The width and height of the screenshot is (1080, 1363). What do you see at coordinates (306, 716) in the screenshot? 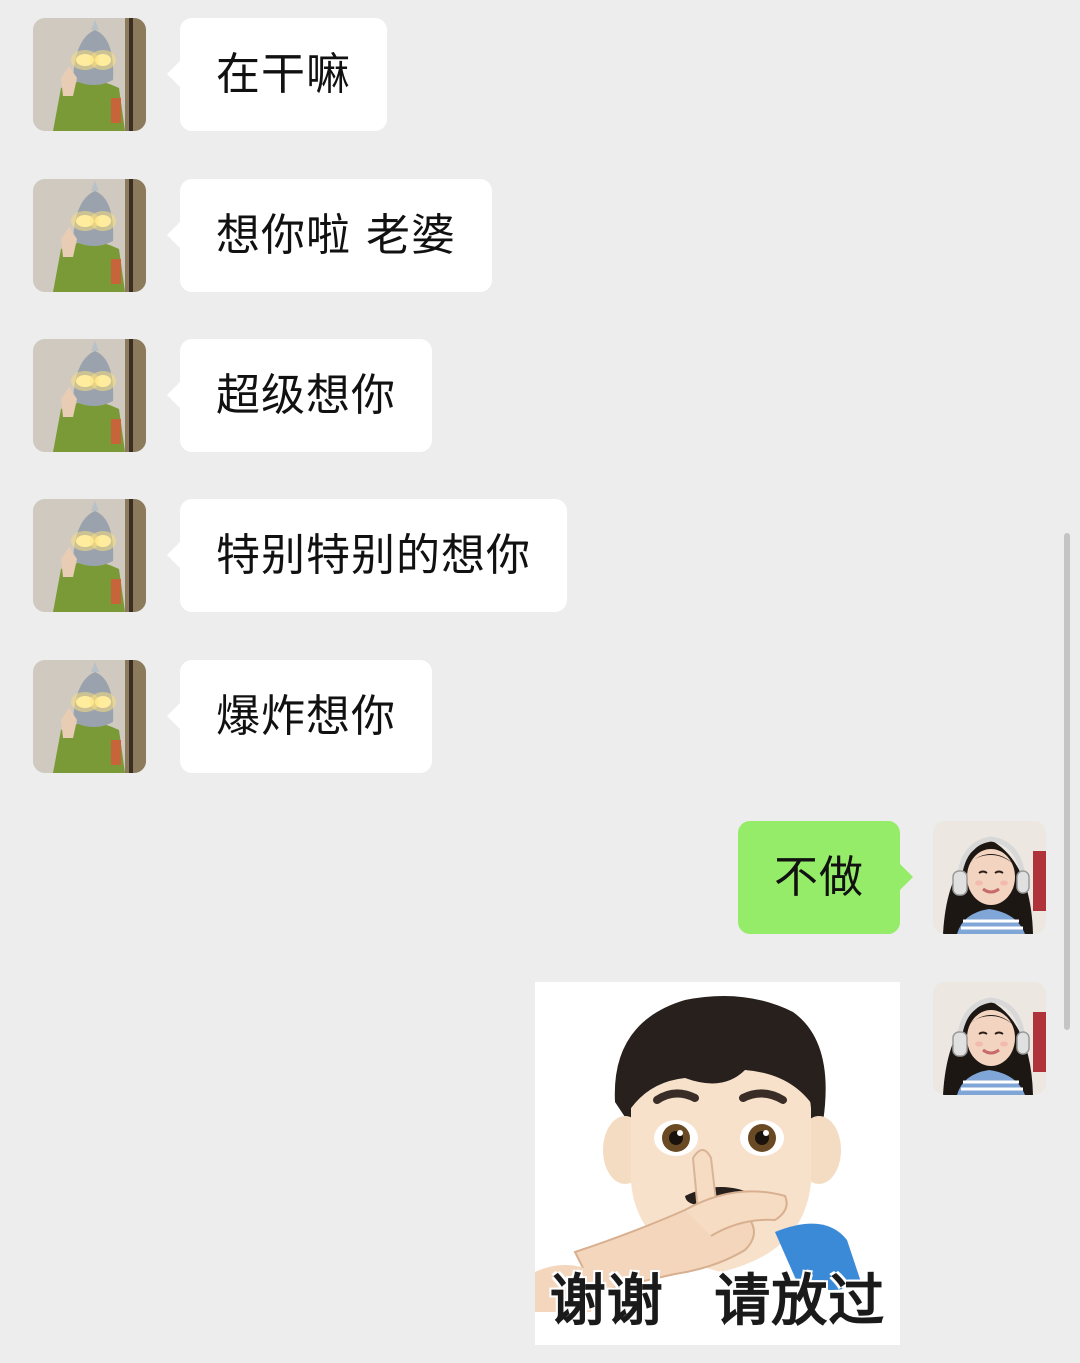
I see `message-text: 爆炸想你` at bounding box center [306, 716].